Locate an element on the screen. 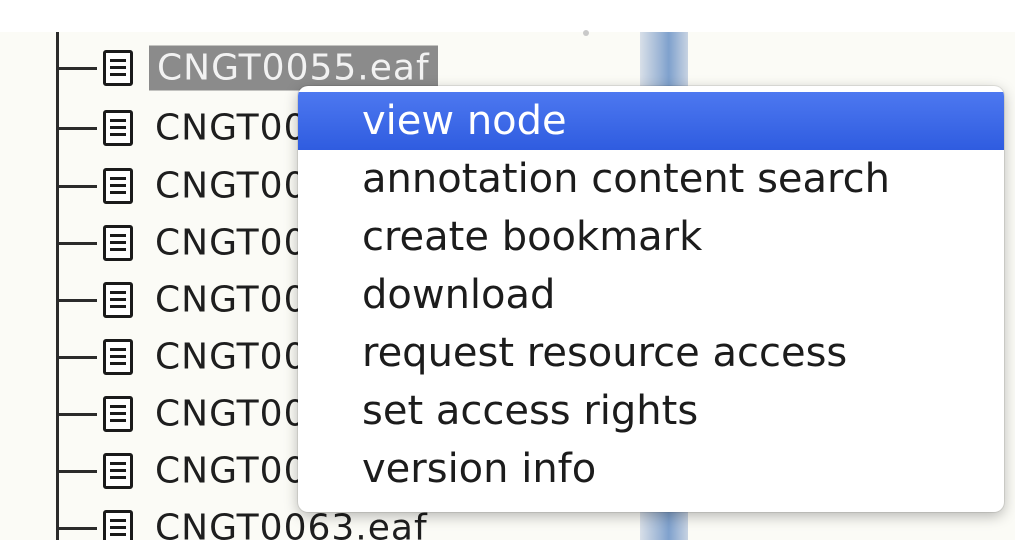  menu-item-annotation-content-search: annotation content search is located at coordinates (651, 179).